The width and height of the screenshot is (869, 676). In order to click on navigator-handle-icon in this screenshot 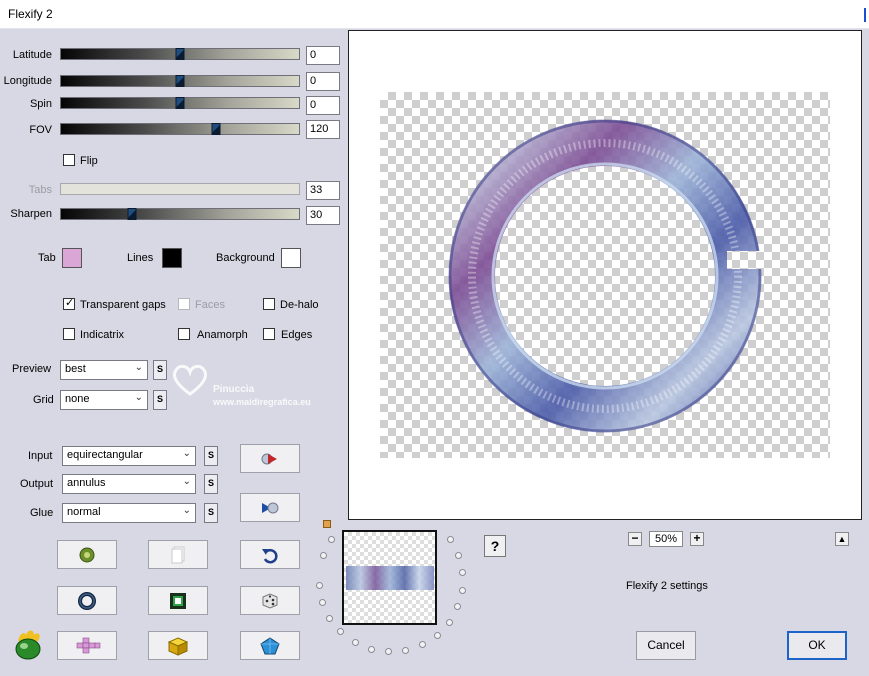, I will do `click(327, 524)`.